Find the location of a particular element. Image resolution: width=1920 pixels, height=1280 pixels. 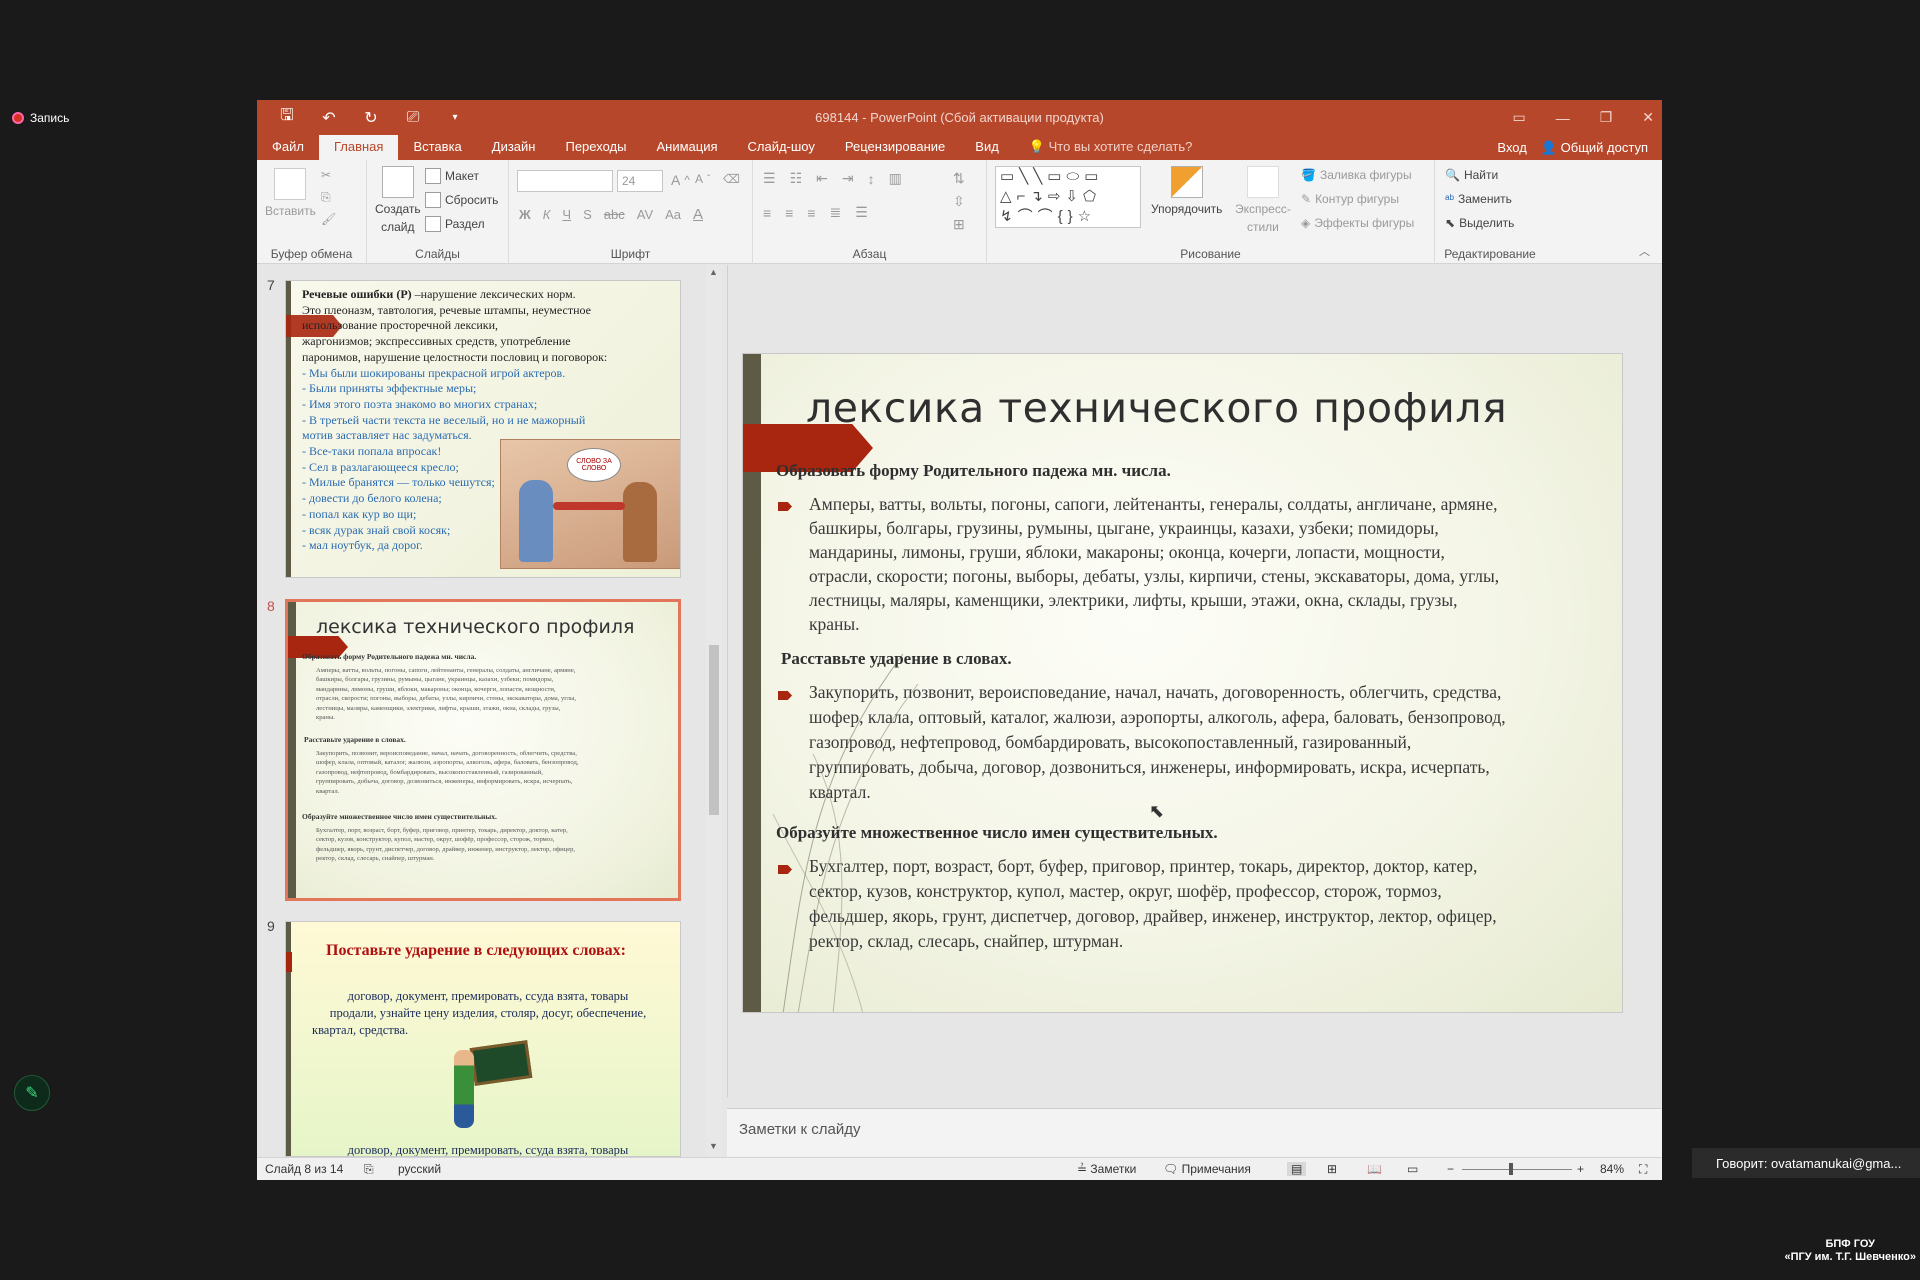

format-painter-icon: 🖌 is located at coordinates (328, 219).